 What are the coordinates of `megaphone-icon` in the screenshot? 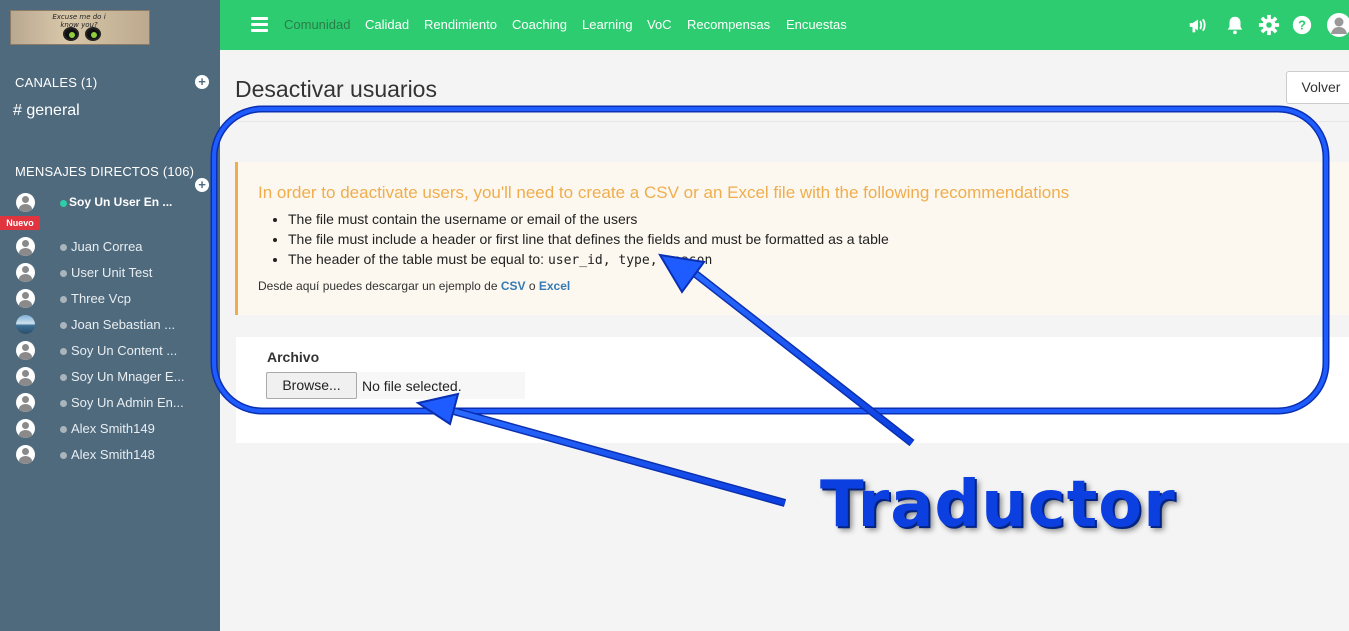 It's located at (1198, 25).